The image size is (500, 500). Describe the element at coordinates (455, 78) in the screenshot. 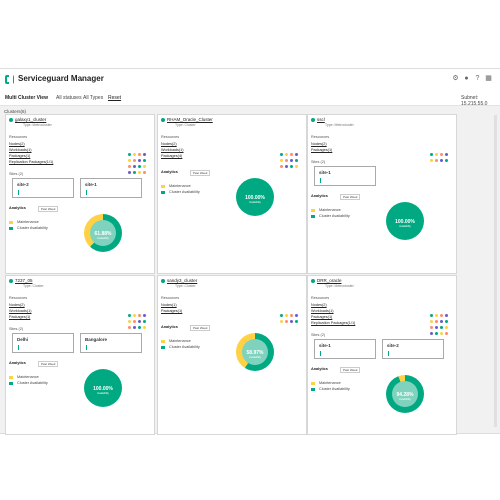

I see `settings-icon: ⚙` at that location.